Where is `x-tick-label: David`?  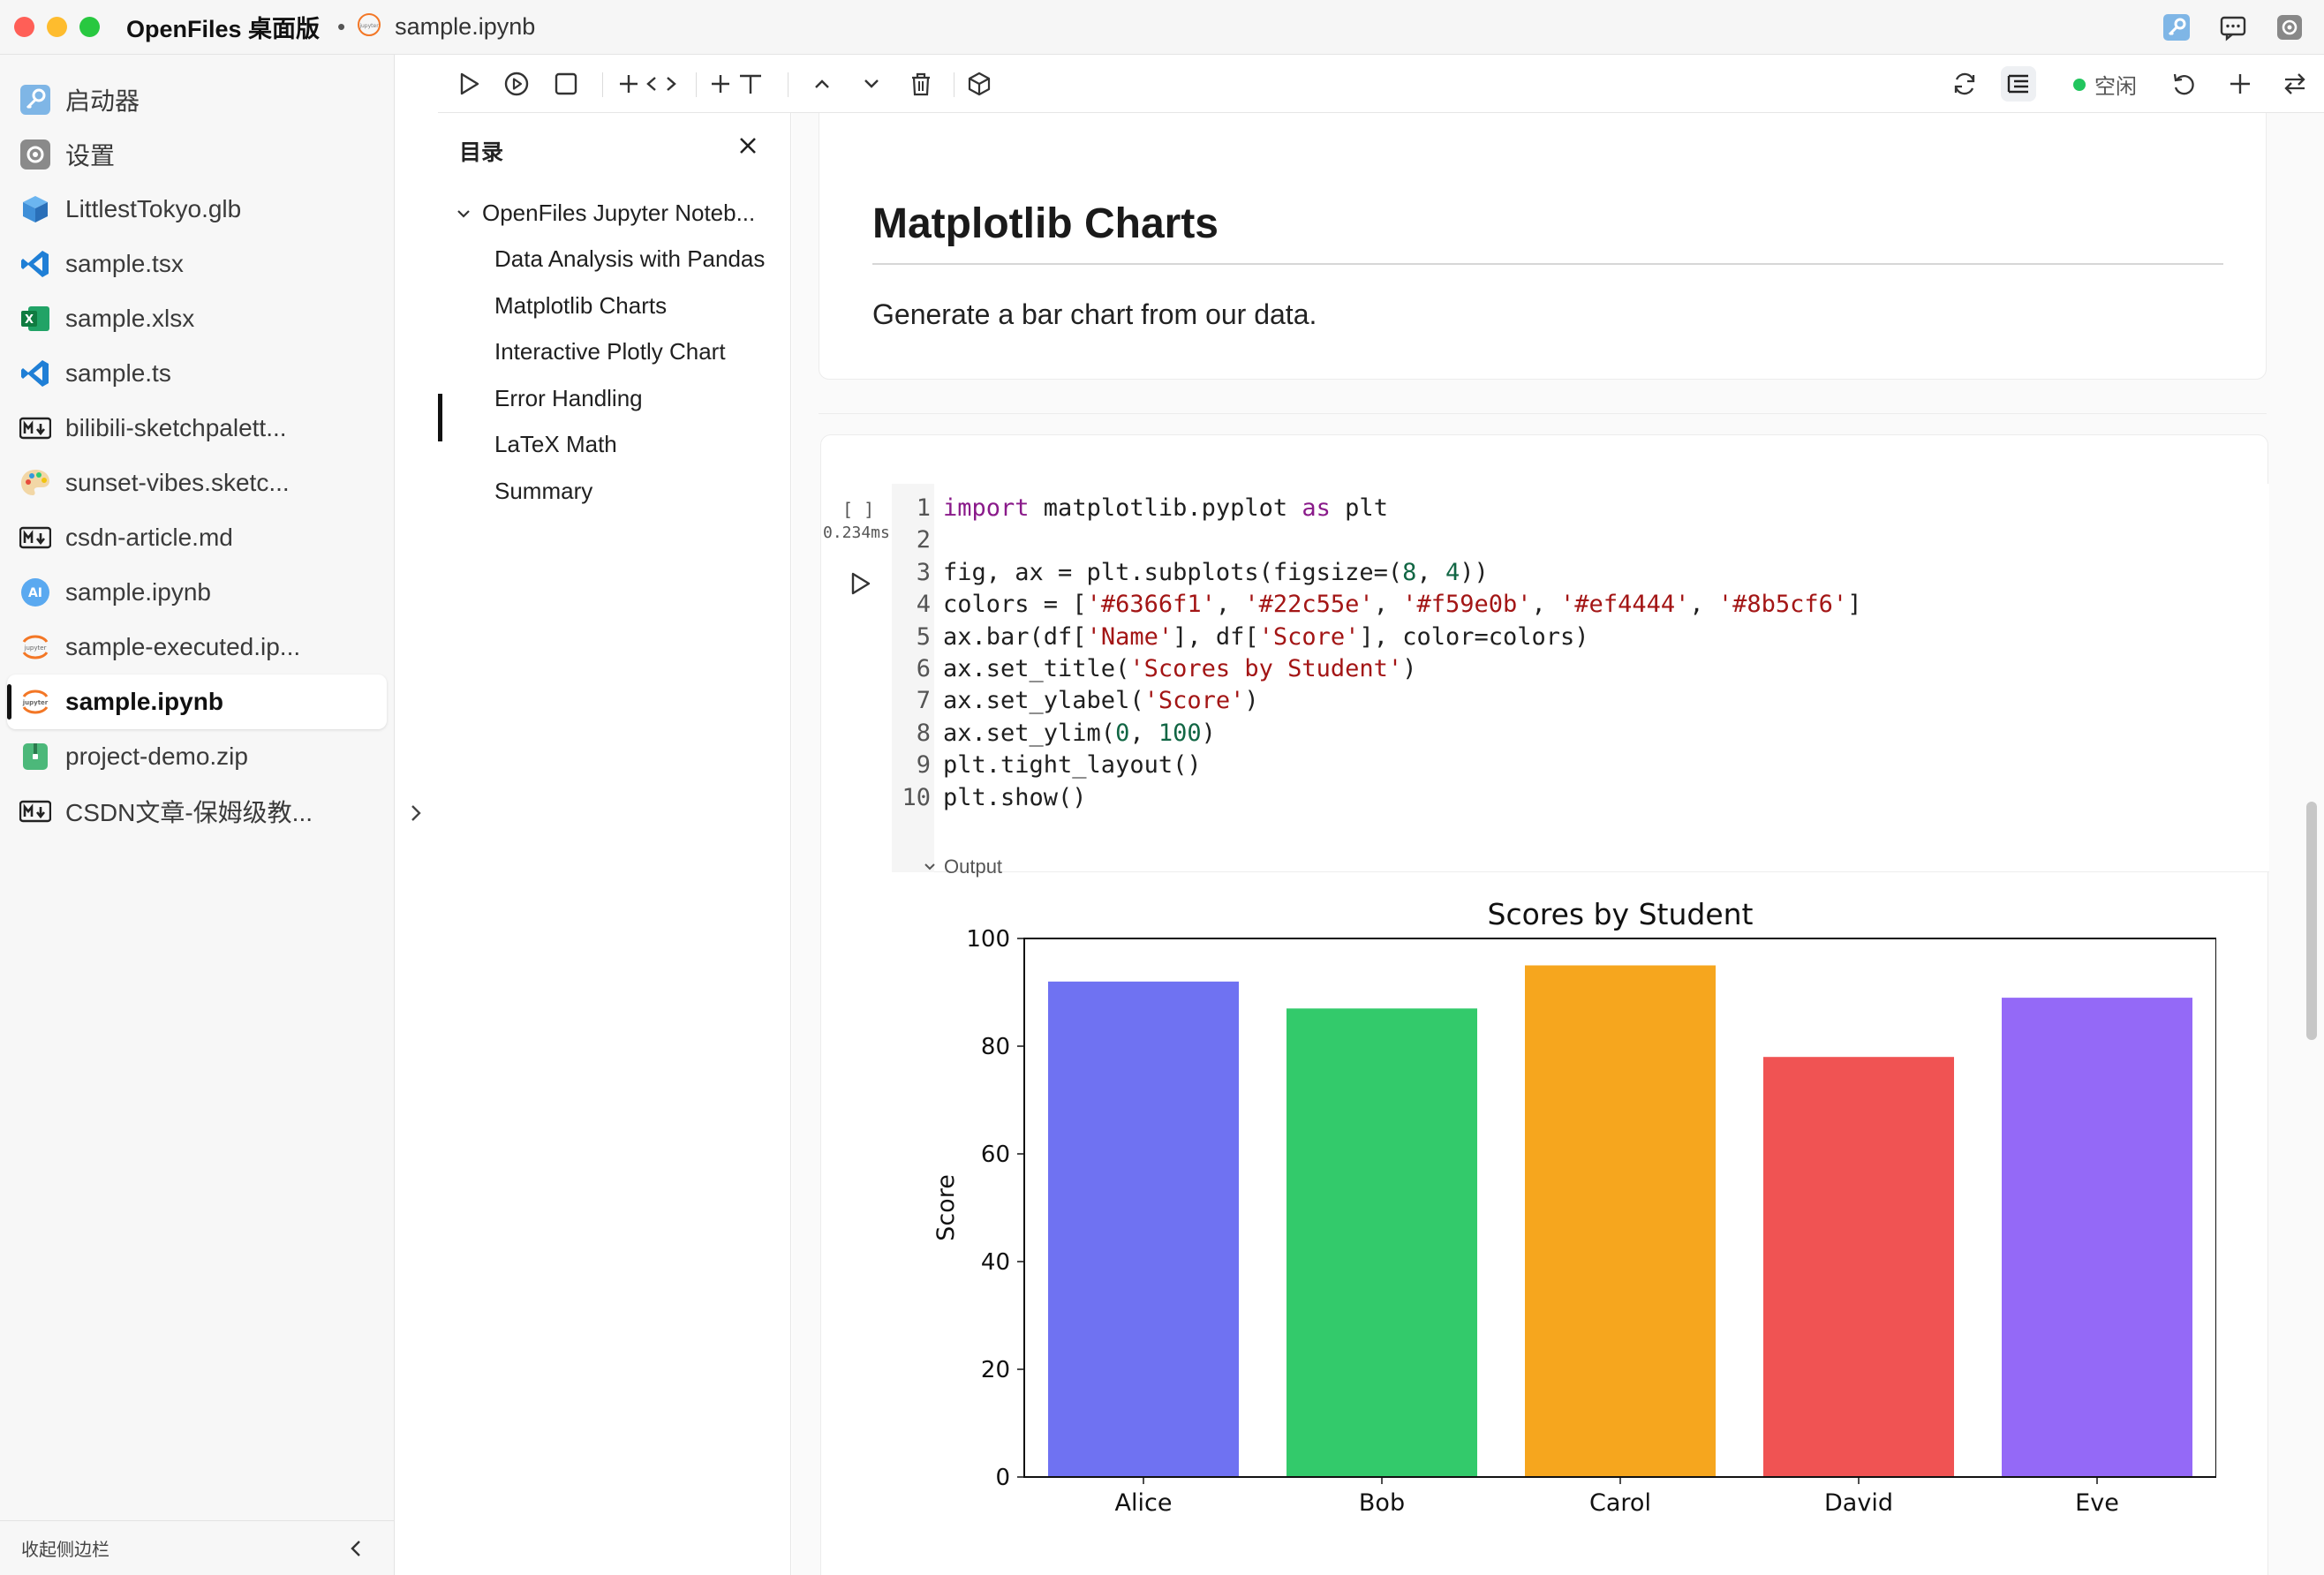
x-tick-label: David is located at coordinates (1859, 1503).